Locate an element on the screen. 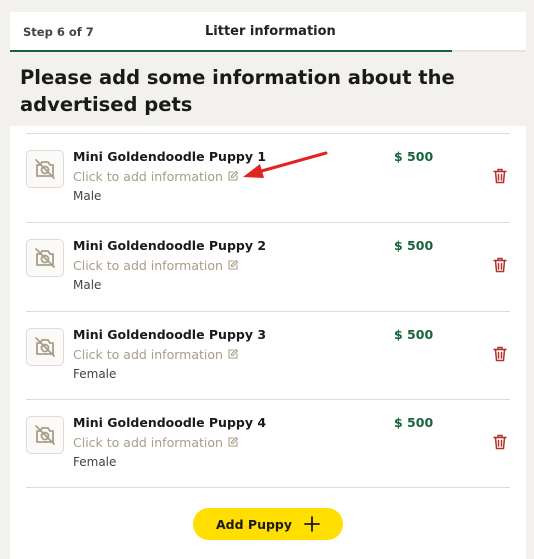 Image resolution: width=534 pixels, height=559 pixels. plus-icon is located at coordinates (312, 524).